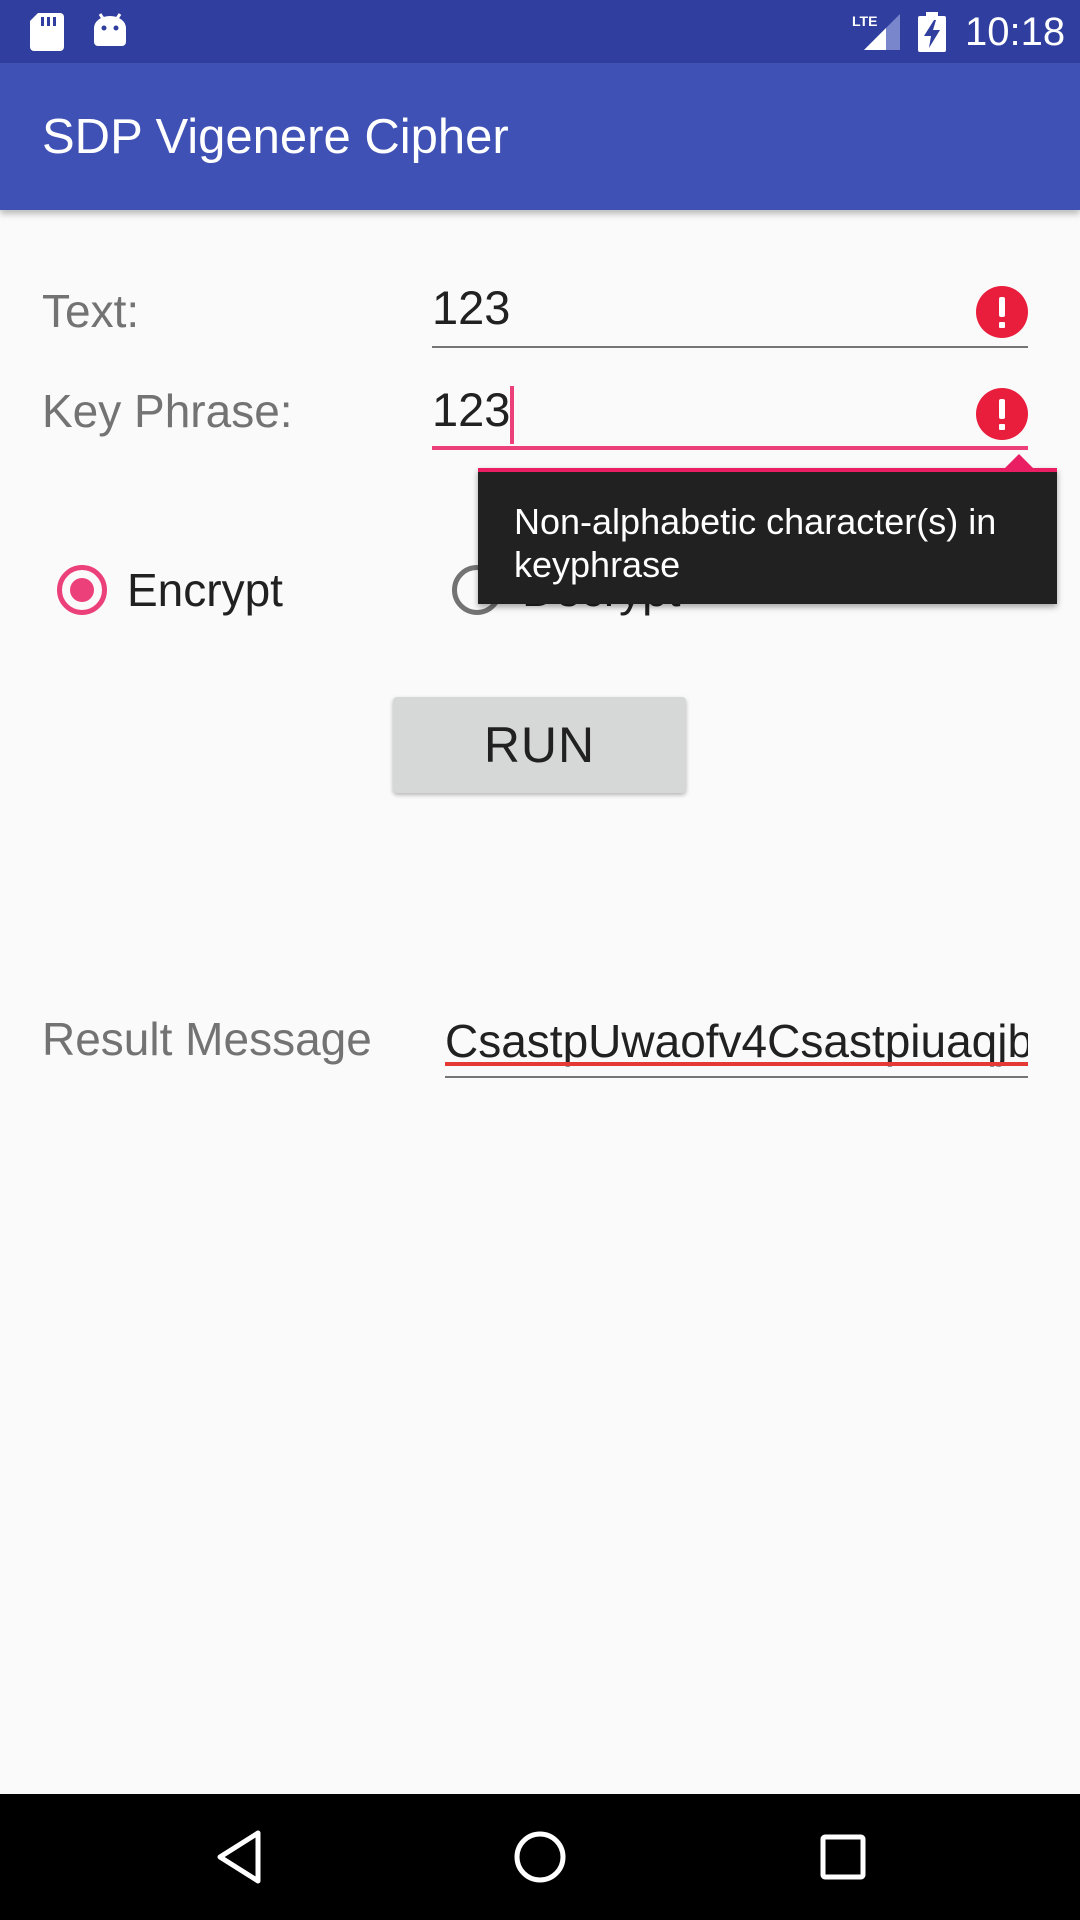 Image resolution: width=1080 pixels, height=1920 pixels. Describe the element at coordinates (540, 31) in the screenshot. I see `status-bar: LTE 10:18` at that location.